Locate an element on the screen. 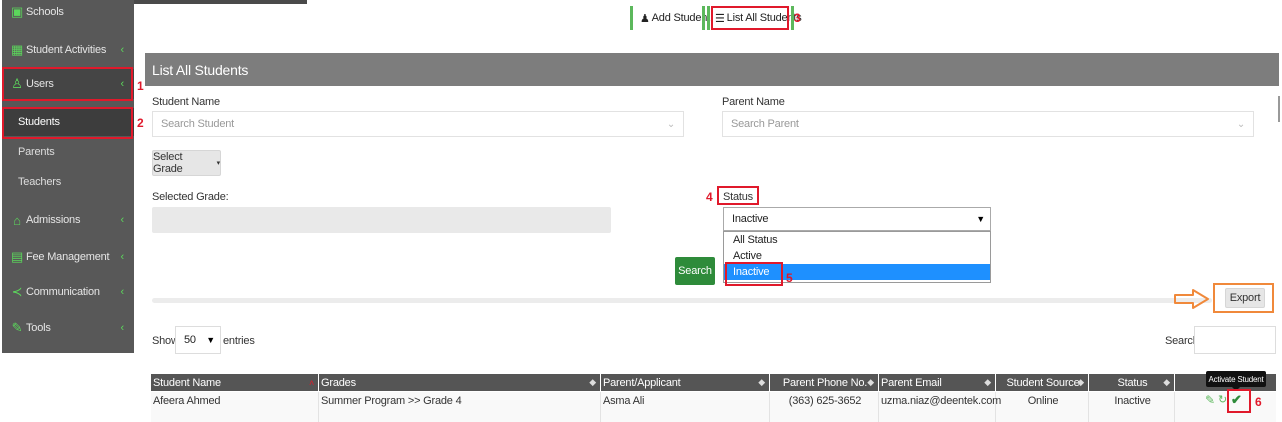  share-icon: ≺ is located at coordinates (17, 291).